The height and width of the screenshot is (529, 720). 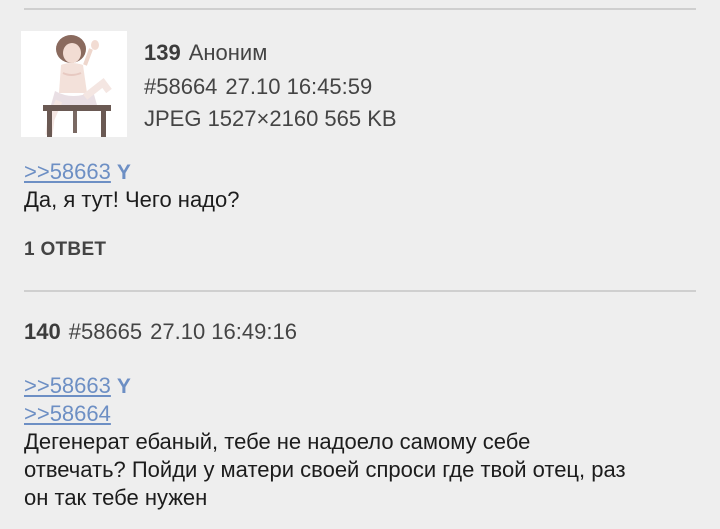 I want to click on post-datetime: 27.10 16:45:59, so click(x=299, y=86).